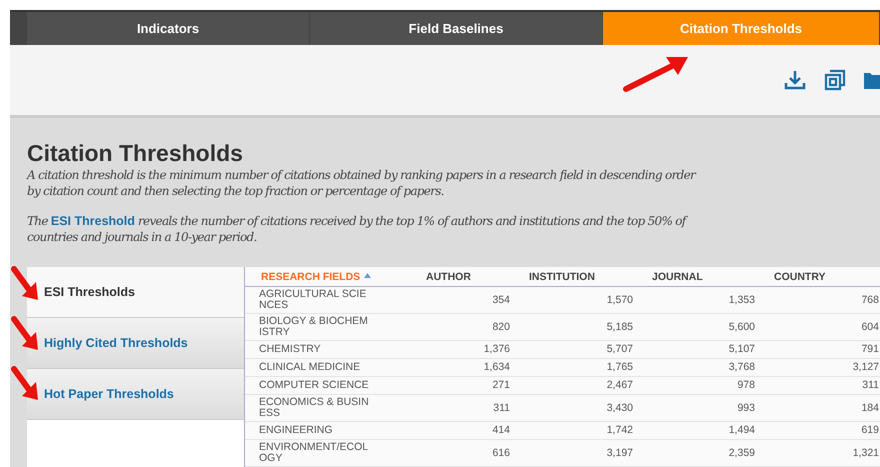 The width and height of the screenshot is (880, 467). What do you see at coordinates (741, 430) in the screenshot?
I see `count-cell: 1,494` at bounding box center [741, 430].